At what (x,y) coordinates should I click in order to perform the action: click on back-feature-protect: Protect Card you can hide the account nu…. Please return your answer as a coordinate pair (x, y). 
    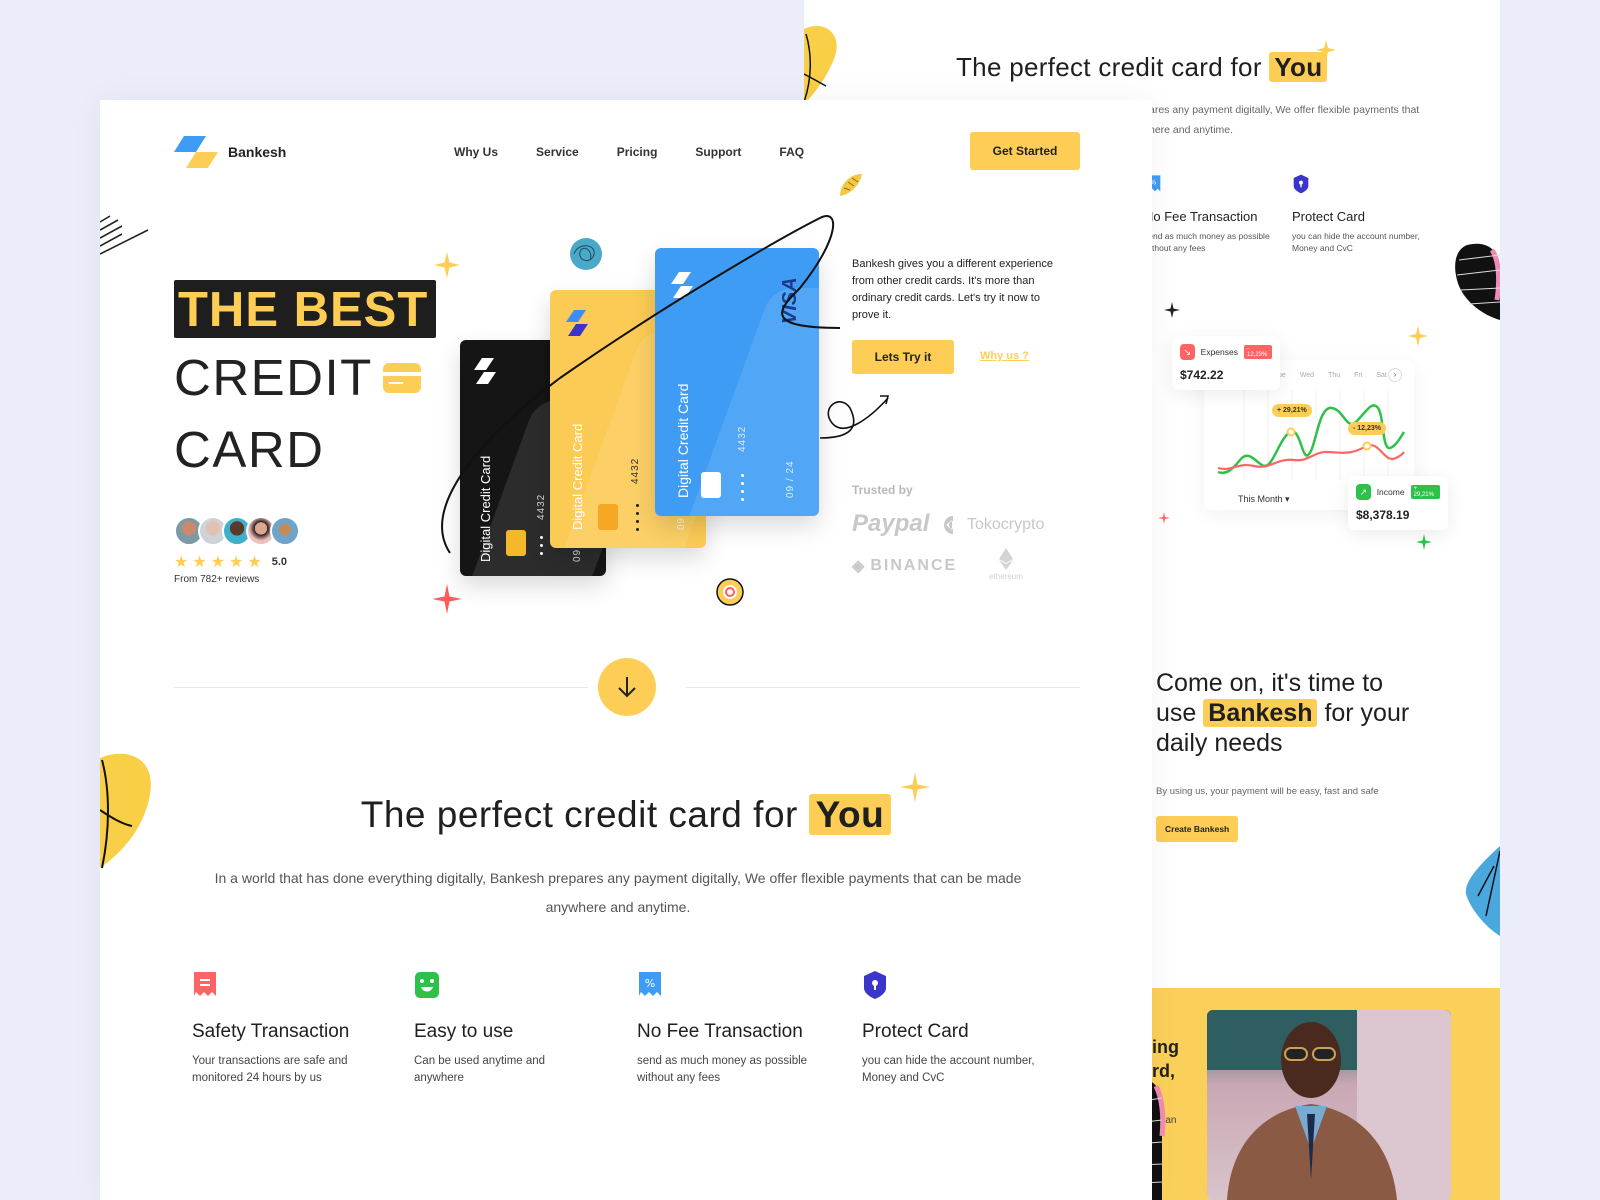
    Looking at the image, I should click on (1367, 214).